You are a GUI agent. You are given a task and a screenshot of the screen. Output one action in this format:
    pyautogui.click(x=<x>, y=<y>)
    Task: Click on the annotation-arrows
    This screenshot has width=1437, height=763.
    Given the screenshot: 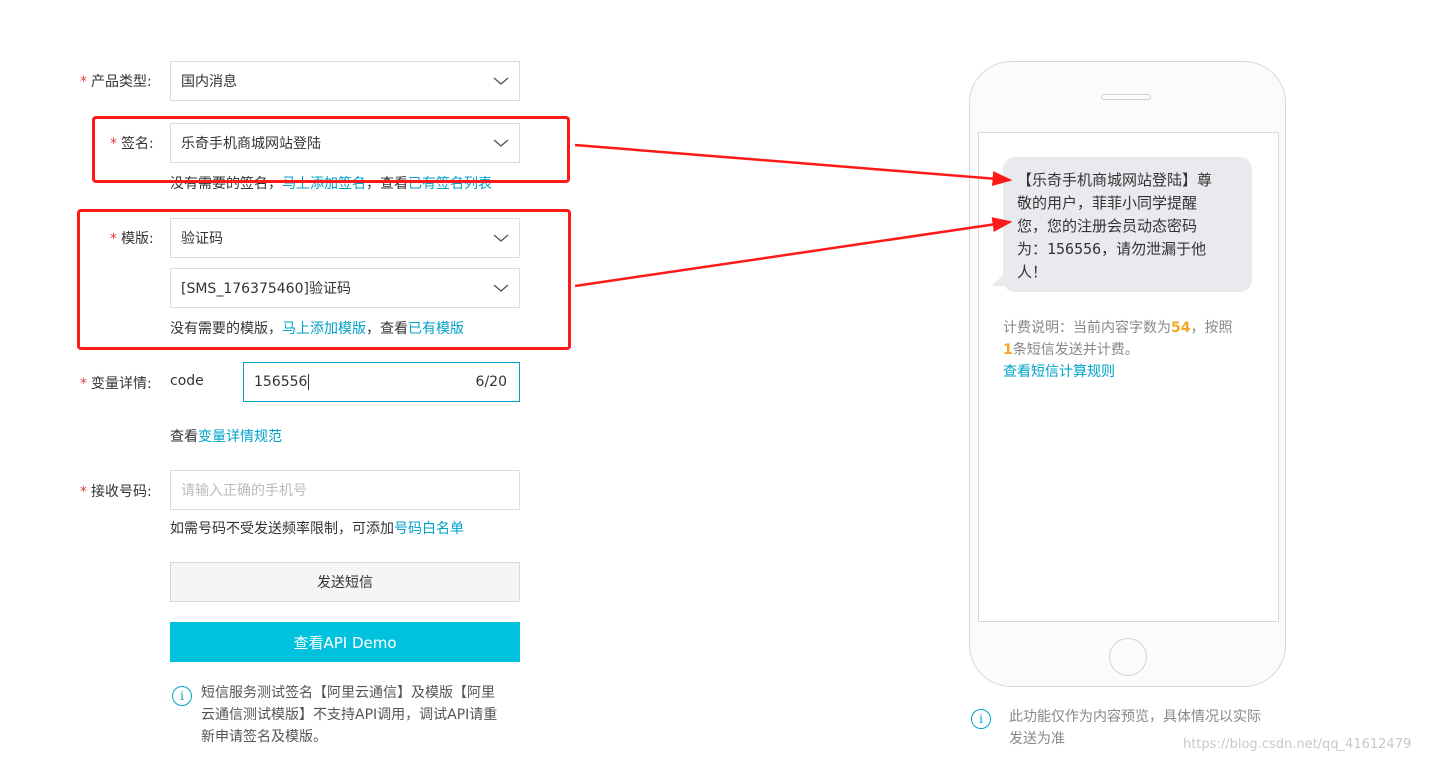 What is the action you would take?
    pyautogui.click(x=793, y=215)
    